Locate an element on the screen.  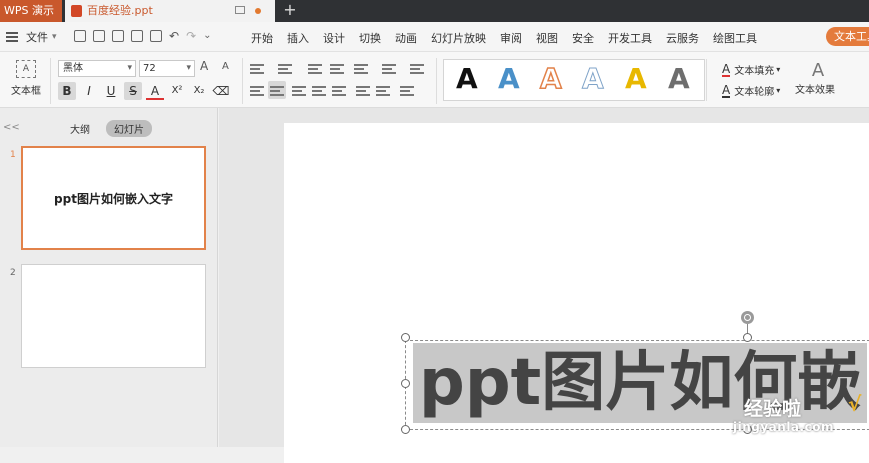
file-menu-label: 文件 is located at coordinates (37, 37).